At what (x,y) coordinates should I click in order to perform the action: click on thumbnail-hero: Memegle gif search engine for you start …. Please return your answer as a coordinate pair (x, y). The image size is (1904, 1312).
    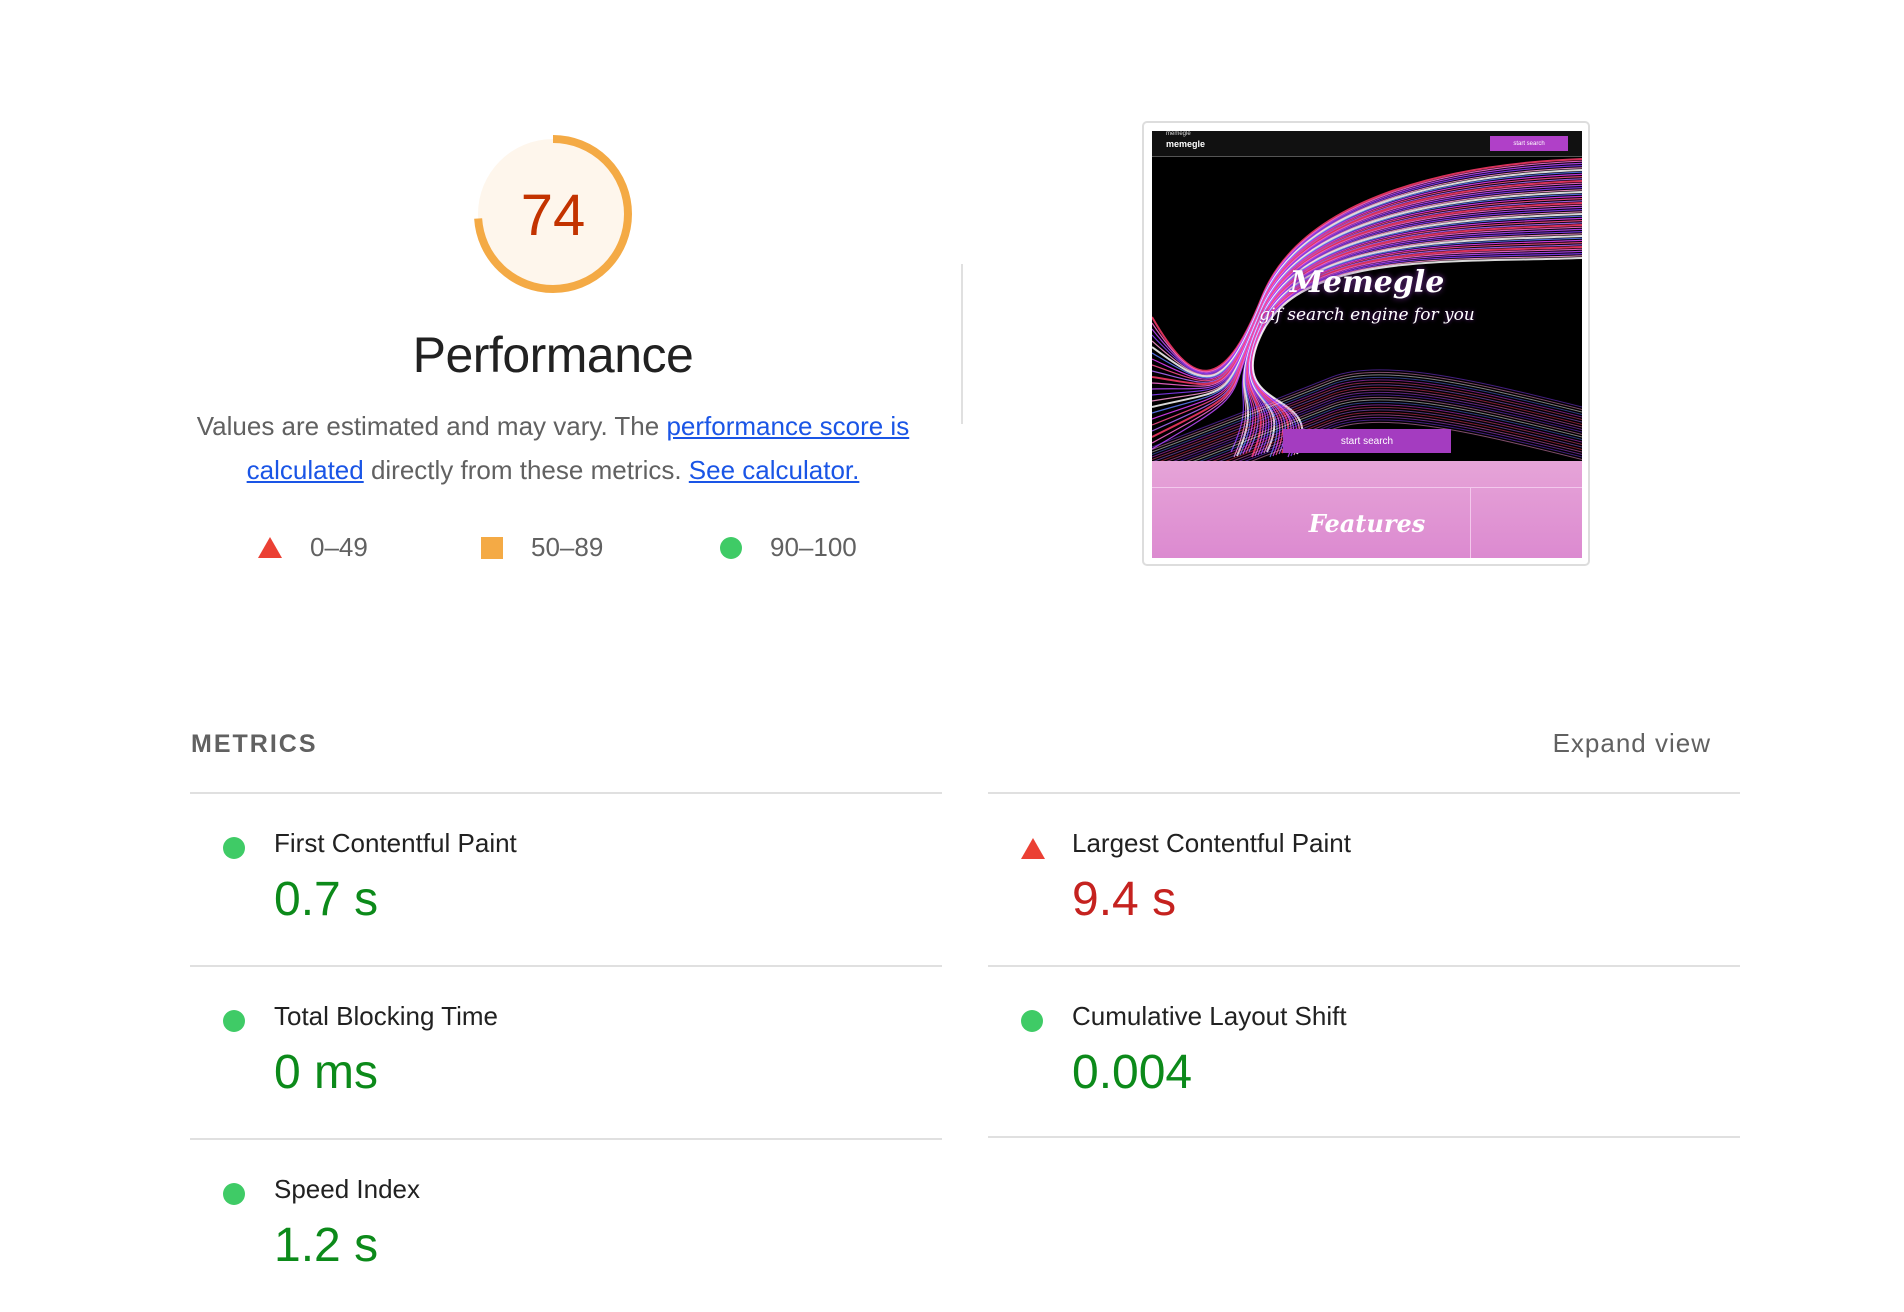
    Looking at the image, I should click on (1367, 309).